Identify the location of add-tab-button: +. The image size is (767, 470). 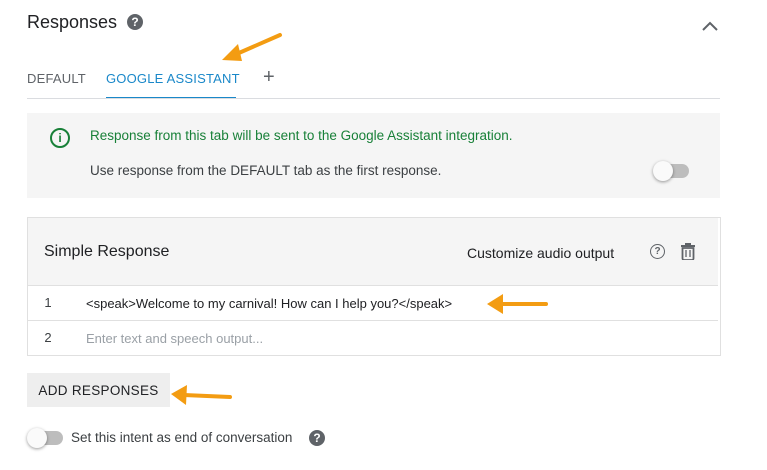
(269, 77).